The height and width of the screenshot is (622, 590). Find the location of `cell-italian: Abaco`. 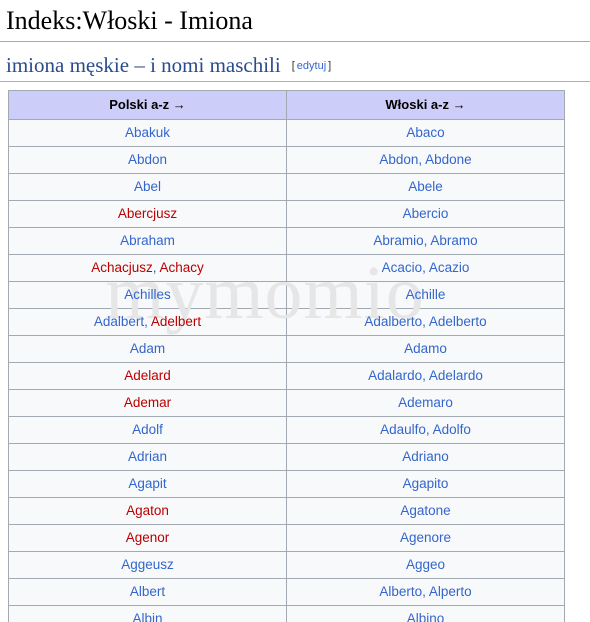

cell-italian: Abaco is located at coordinates (425, 132).